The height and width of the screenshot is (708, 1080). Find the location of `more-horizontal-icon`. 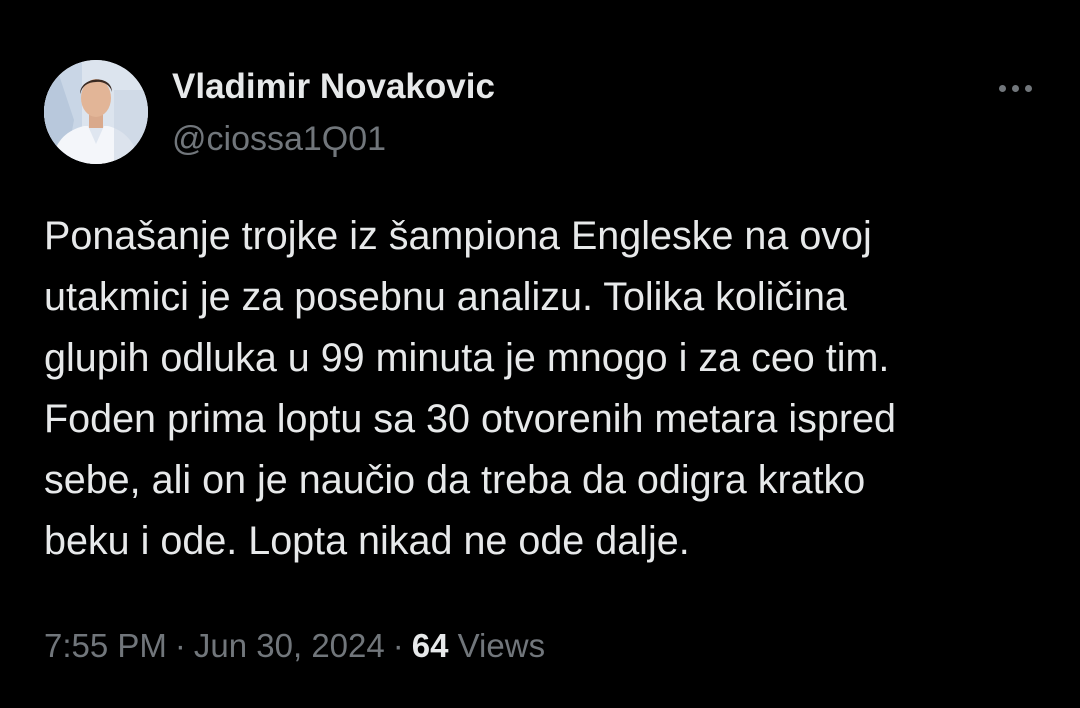

more-horizontal-icon is located at coordinates (1002, 88).